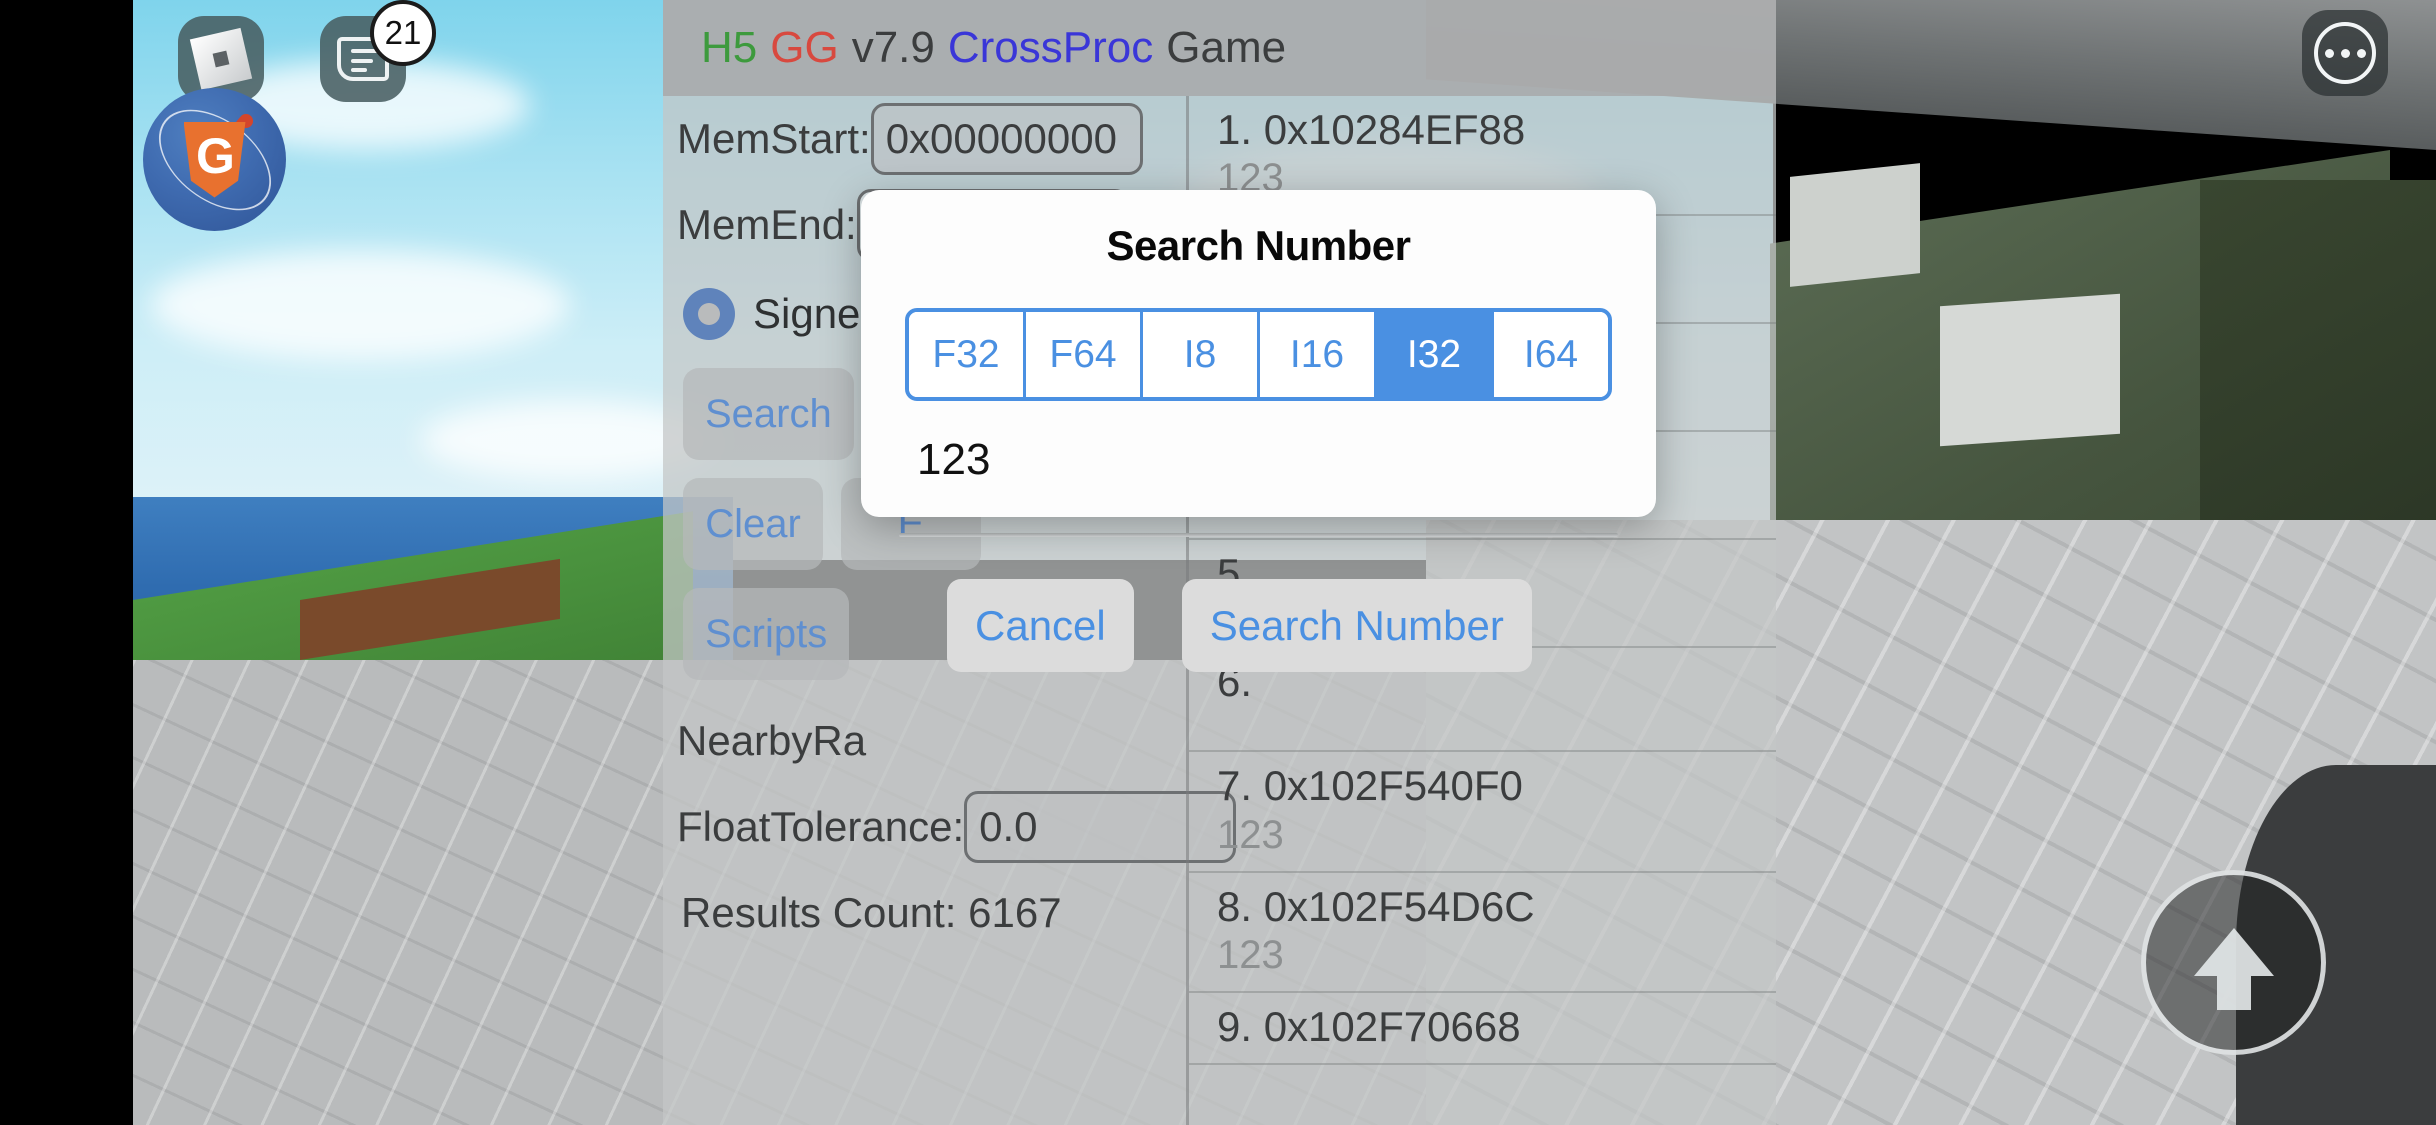  Describe the element at coordinates (1435, 354) in the screenshot. I see `type-option-i32: I32` at that location.